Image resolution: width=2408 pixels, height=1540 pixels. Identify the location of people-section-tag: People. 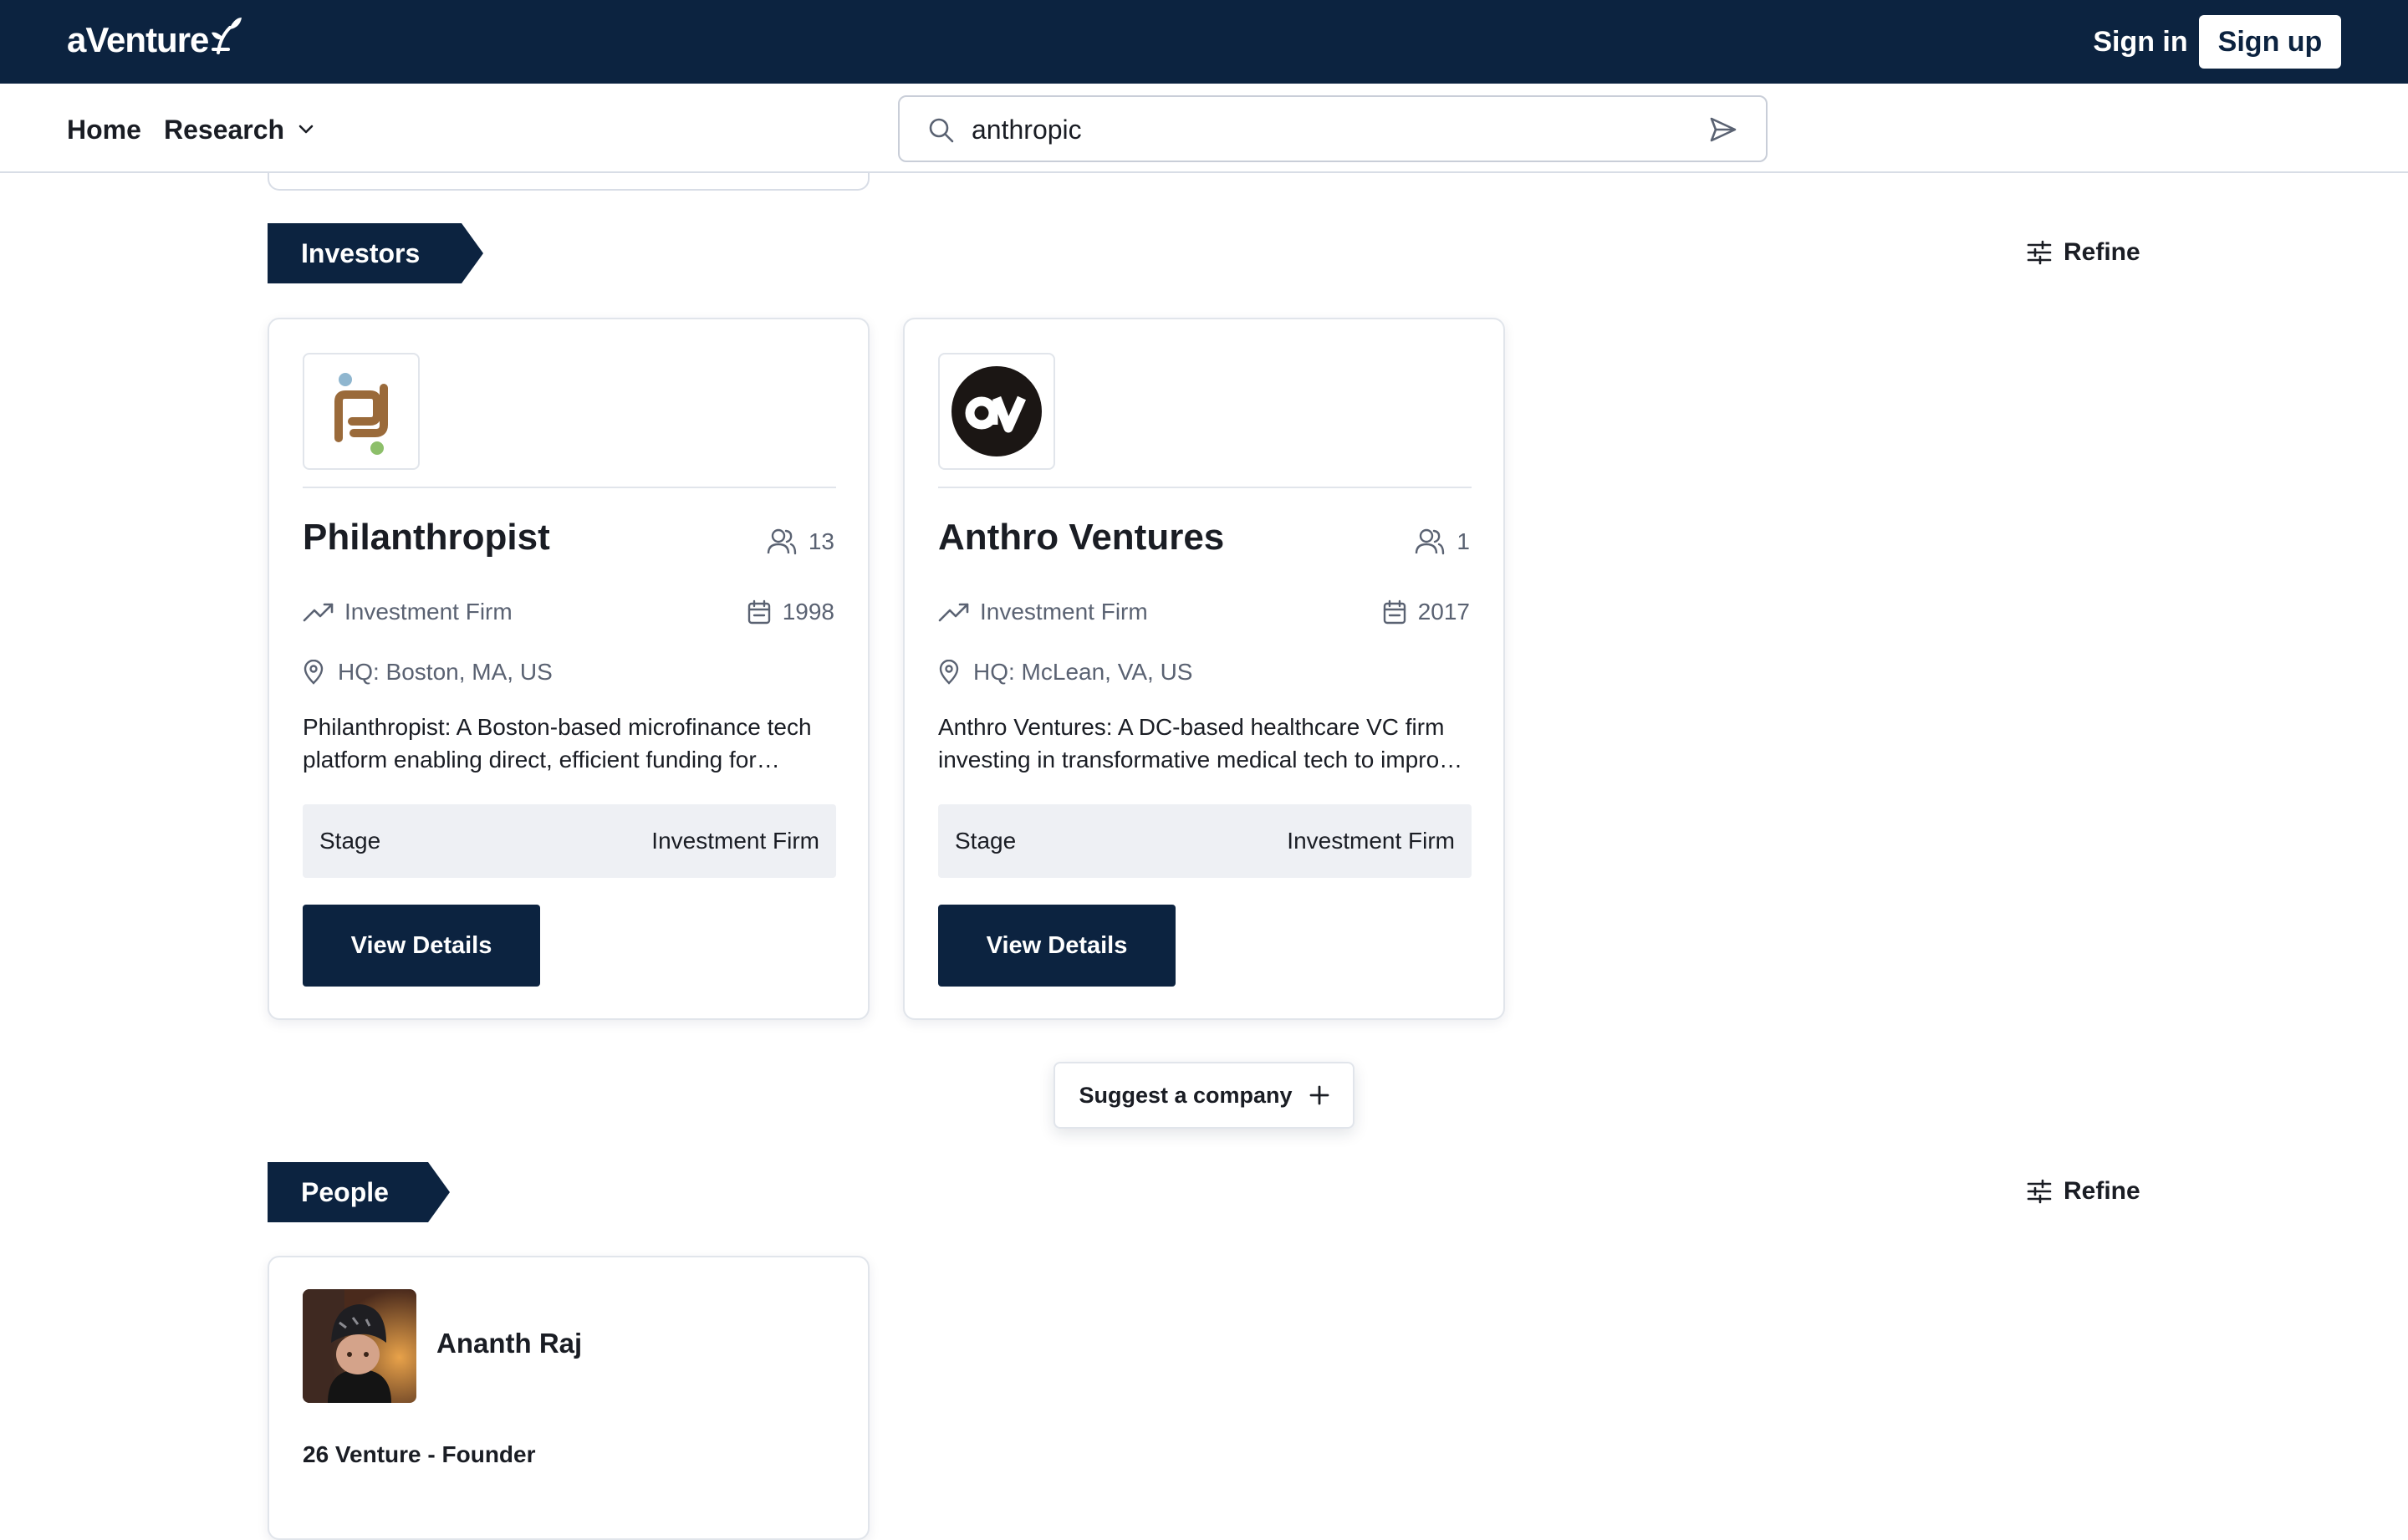
(359, 1192).